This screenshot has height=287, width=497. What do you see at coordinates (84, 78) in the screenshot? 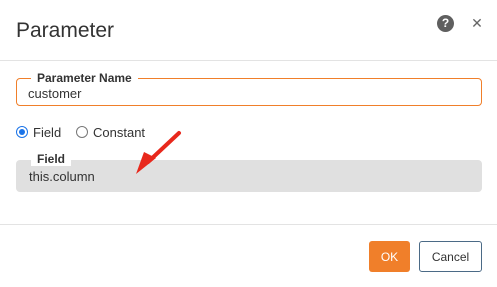
I see `parameter-name-label: Parameter Name` at bounding box center [84, 78].